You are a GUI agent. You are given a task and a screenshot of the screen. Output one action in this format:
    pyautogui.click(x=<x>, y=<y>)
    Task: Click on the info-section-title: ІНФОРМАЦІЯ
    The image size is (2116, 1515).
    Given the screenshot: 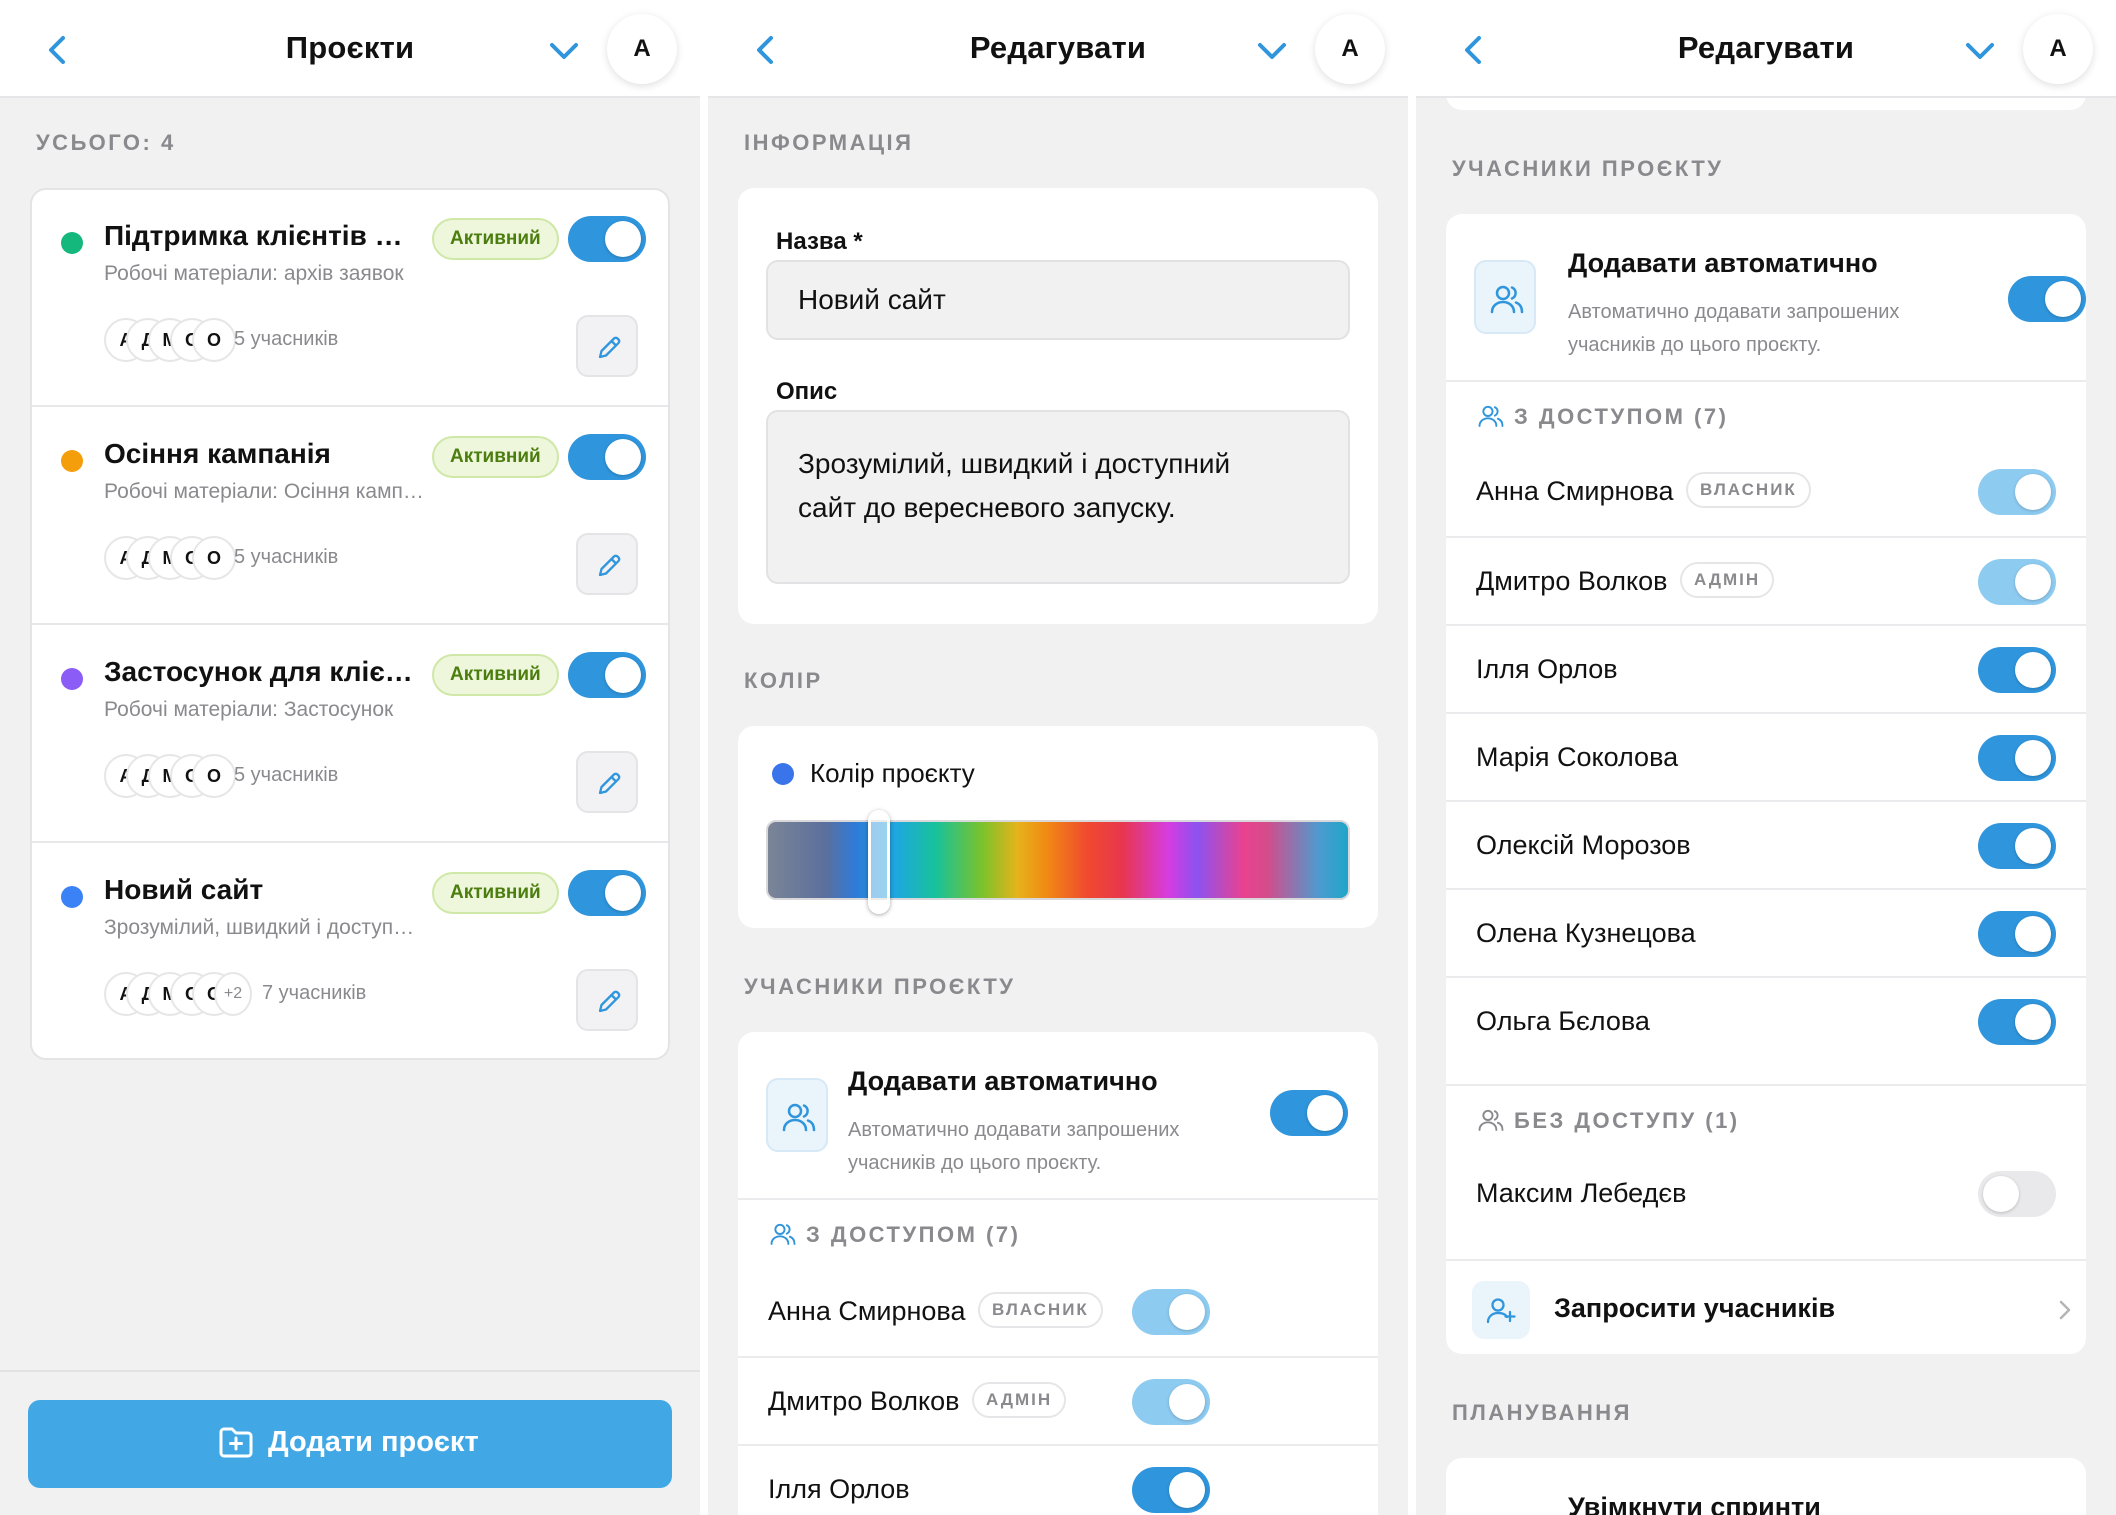 What is the action you would take?
    pyautogui.click(x=829, y=142)
    